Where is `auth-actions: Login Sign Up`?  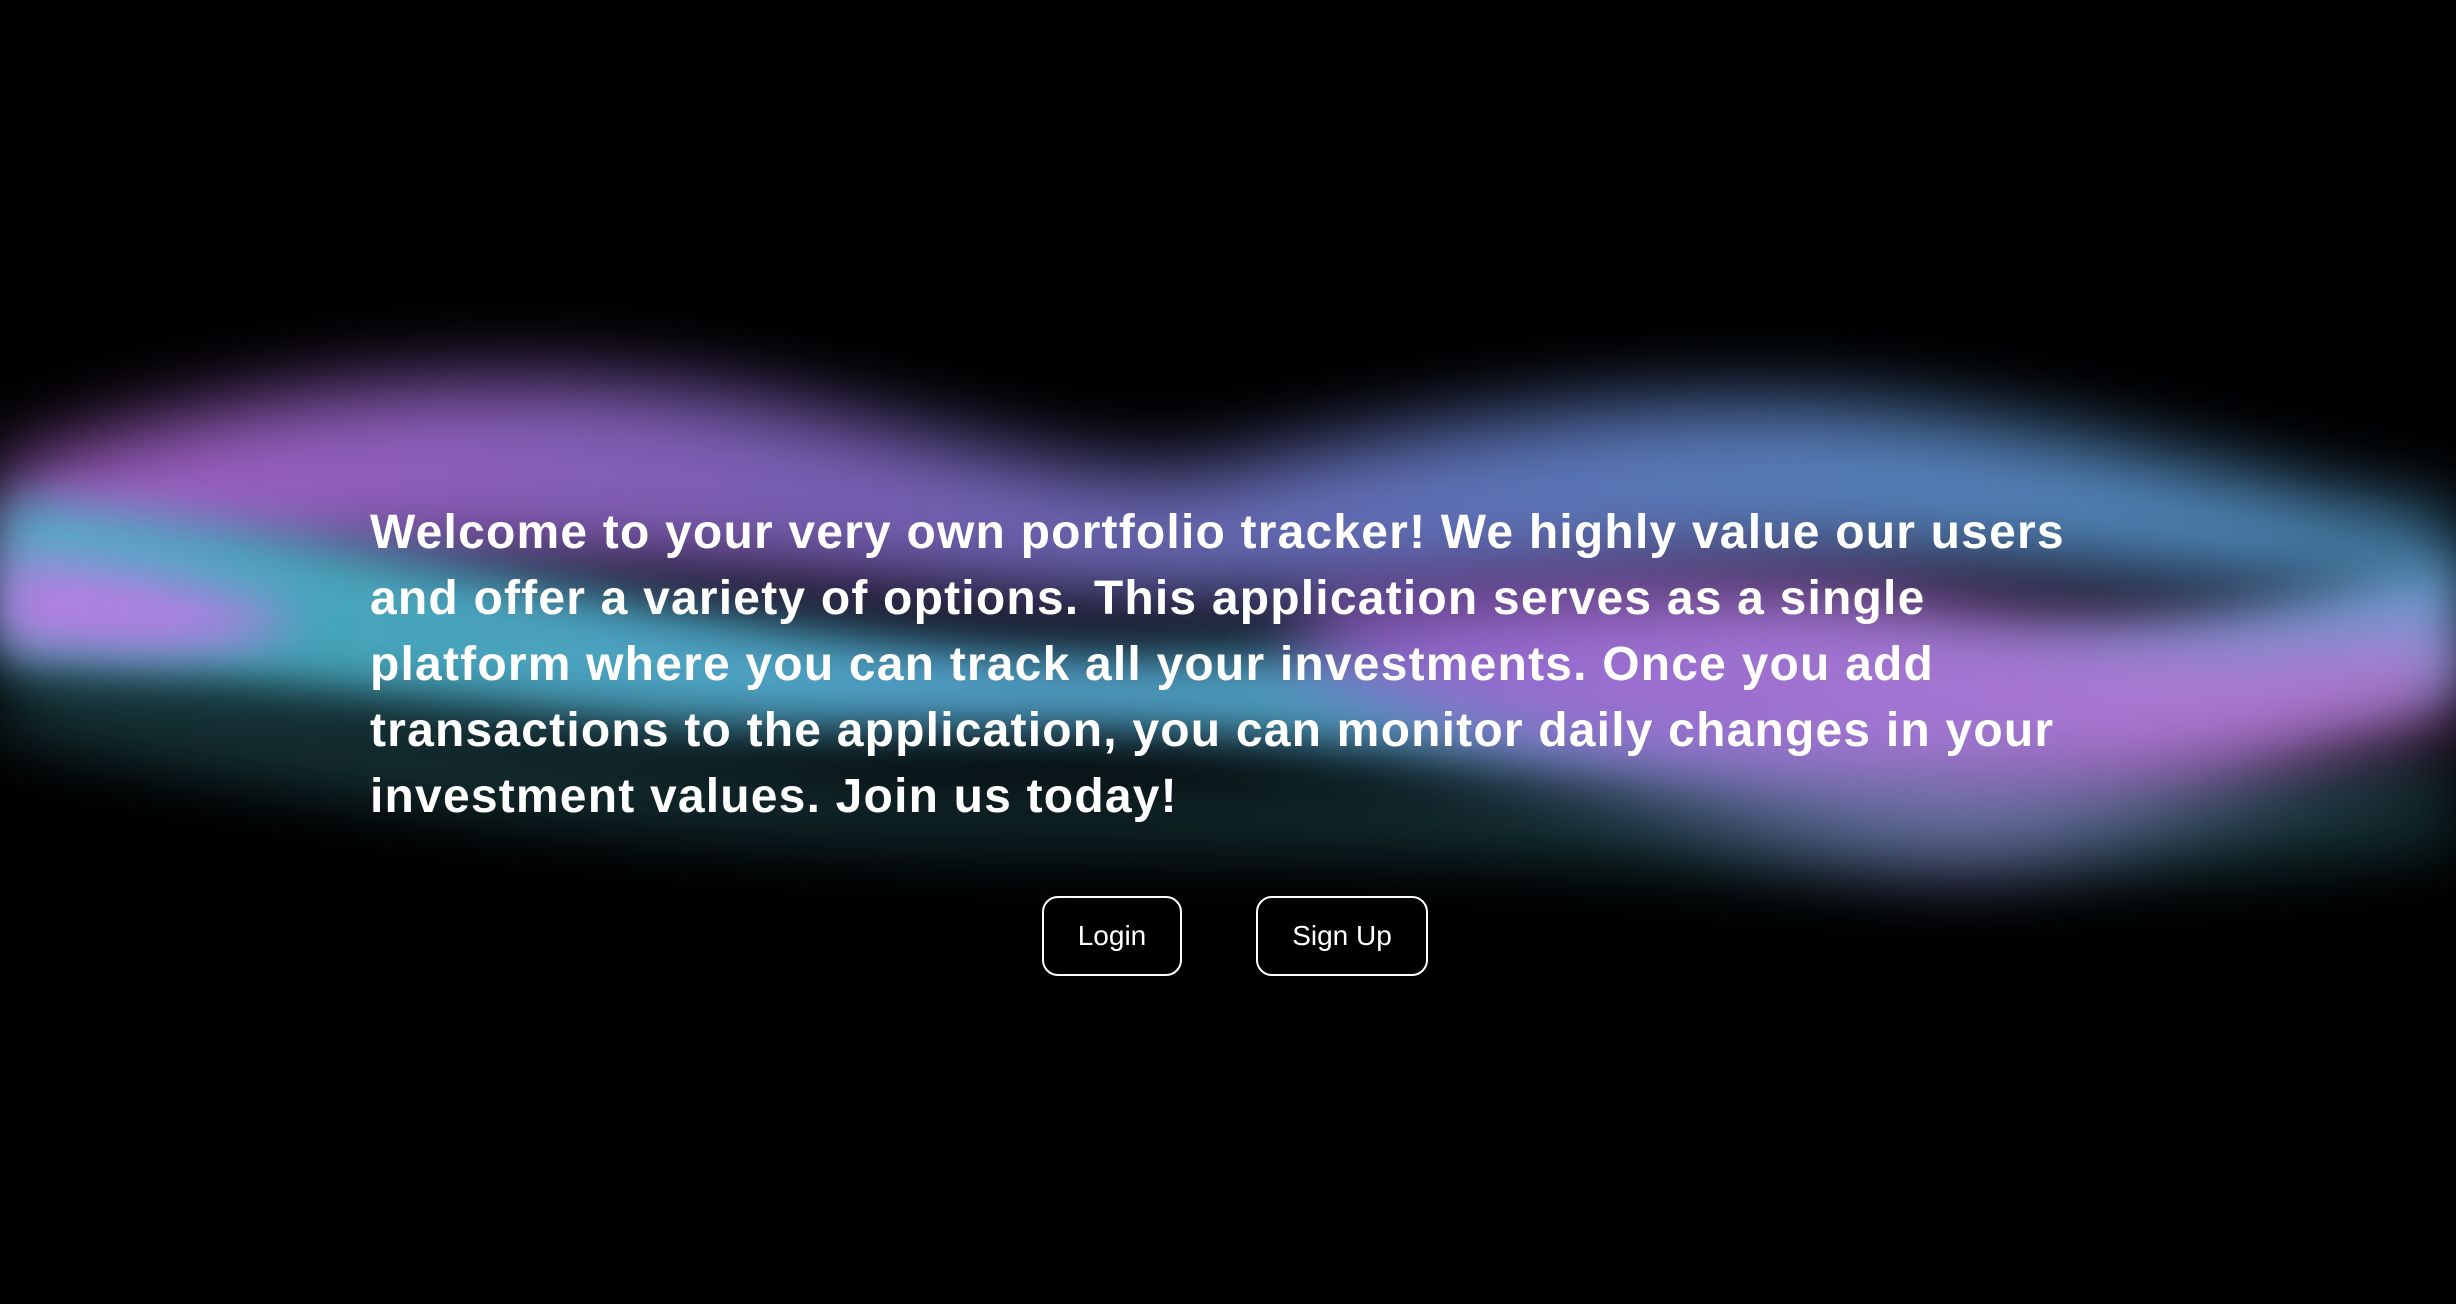
auth-actions: Login Sign Up is located at coordinates (1235, 936).